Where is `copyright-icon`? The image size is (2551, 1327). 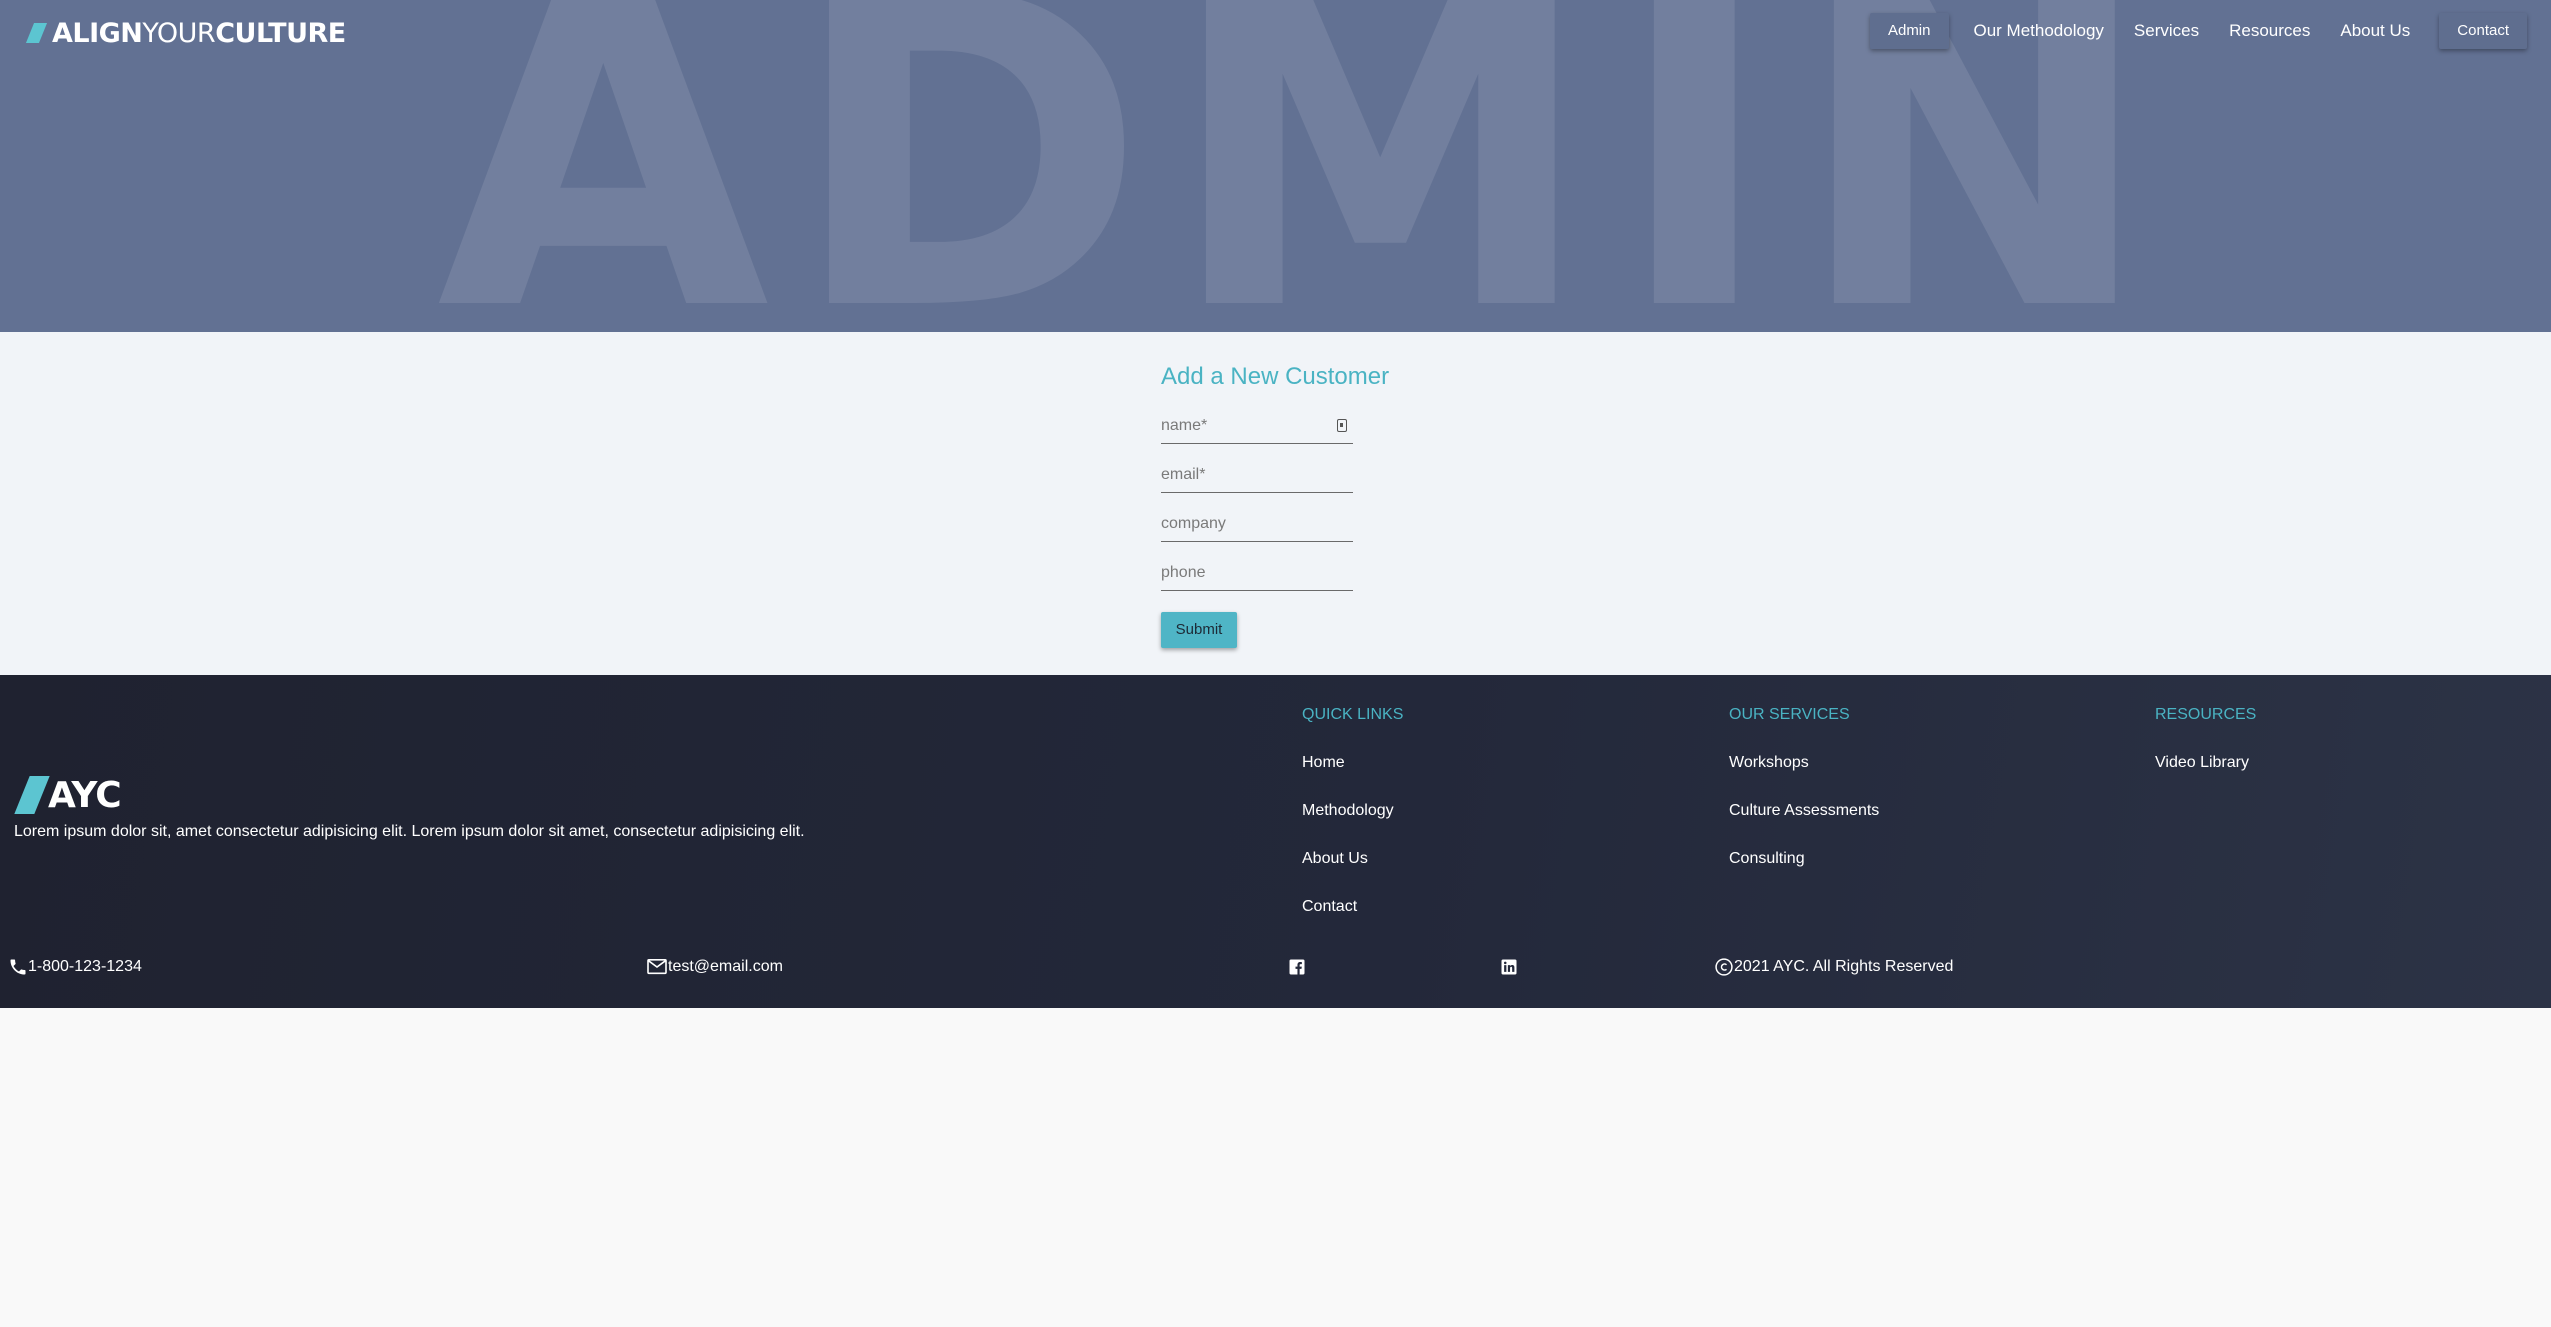
copyright-icon is located at coordinates (1724, 967).